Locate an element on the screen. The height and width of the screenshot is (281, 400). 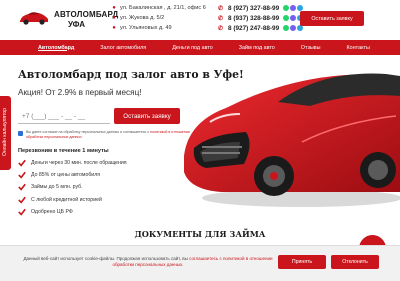
logo-city: УФА is located at coordinates (77, 24).